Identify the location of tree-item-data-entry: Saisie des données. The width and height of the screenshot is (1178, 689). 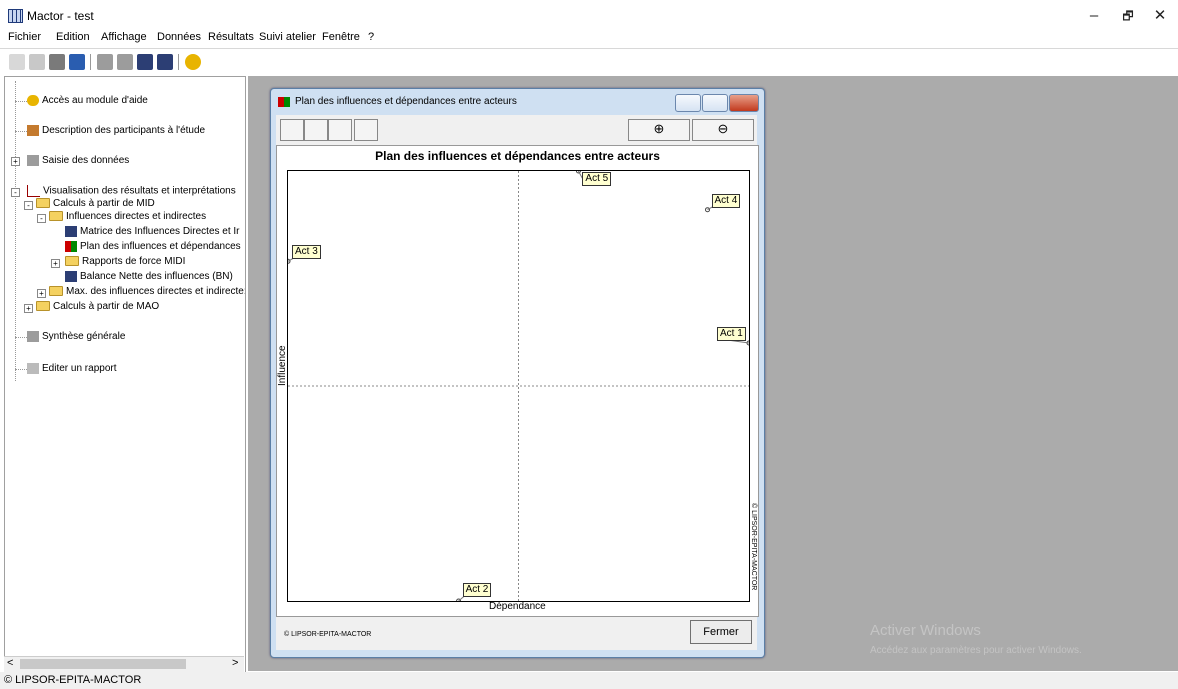
(78, 160).